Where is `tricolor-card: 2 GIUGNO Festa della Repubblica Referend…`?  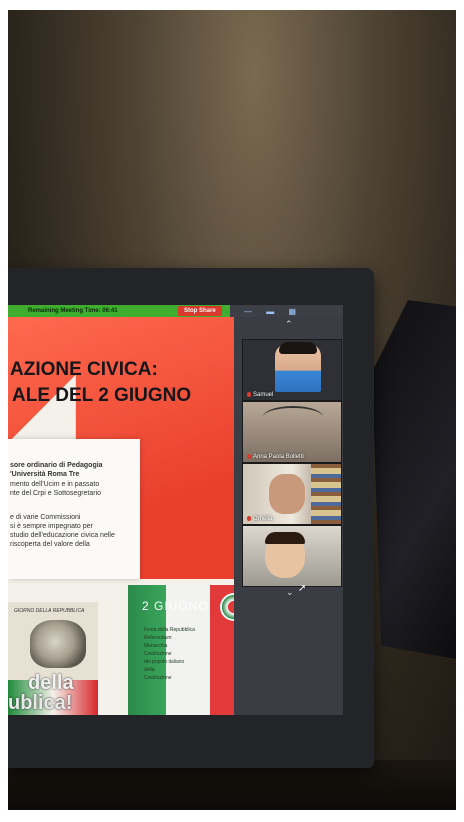
tricolor-card: 2 GIUGNO Festa della Repubblica Referend… is located at coordinates (181, 650).